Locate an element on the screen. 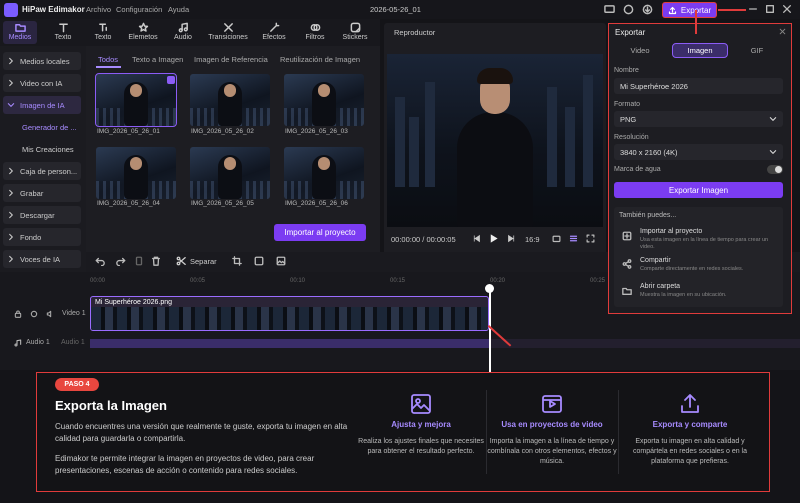 The image size is (800, 503). settings-icon is located at coordinates (573, 238).